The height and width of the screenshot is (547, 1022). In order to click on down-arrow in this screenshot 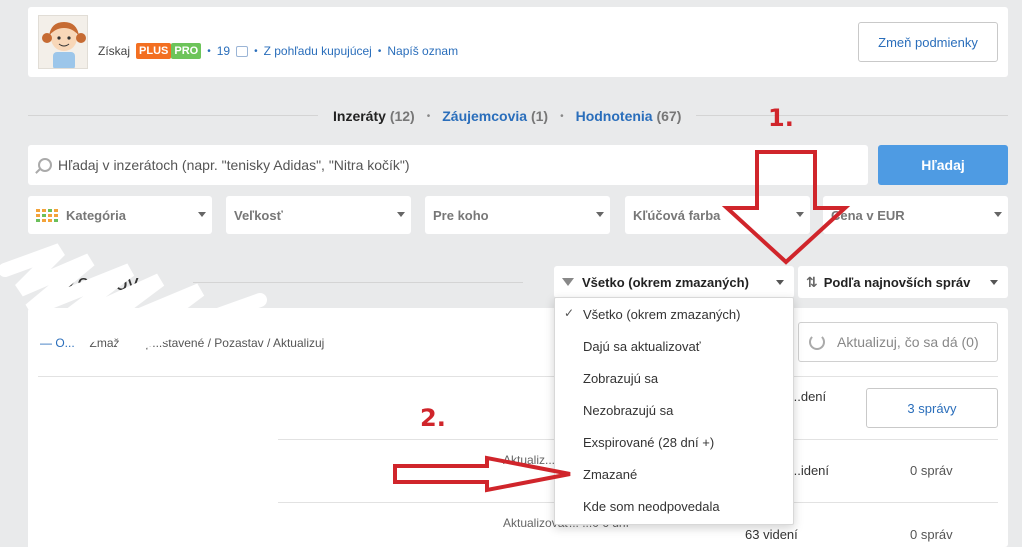, I will do `click(786, 207)`.